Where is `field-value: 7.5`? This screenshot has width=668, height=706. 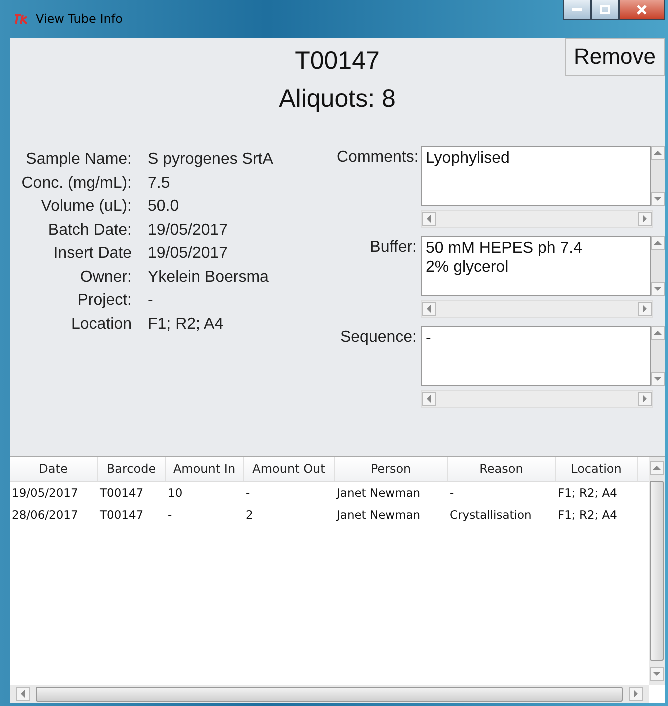 field-value: 7.5 is located at coordinates (160, 184).